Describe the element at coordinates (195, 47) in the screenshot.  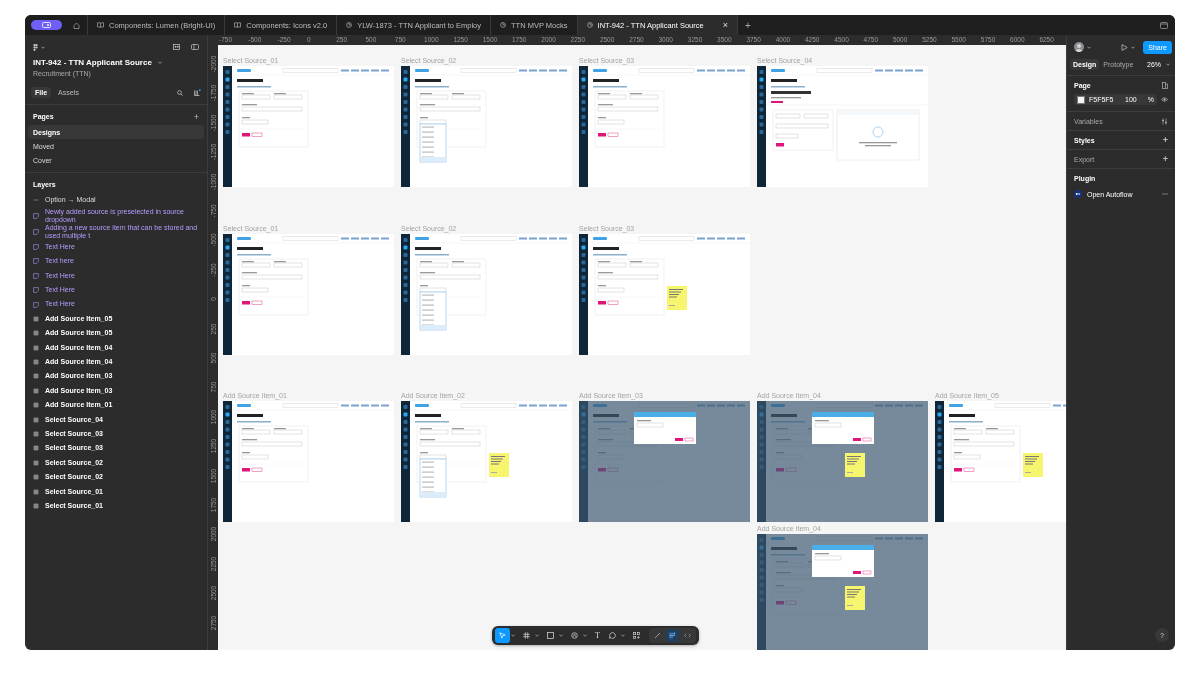
I see `sidebar-icon` at that location.